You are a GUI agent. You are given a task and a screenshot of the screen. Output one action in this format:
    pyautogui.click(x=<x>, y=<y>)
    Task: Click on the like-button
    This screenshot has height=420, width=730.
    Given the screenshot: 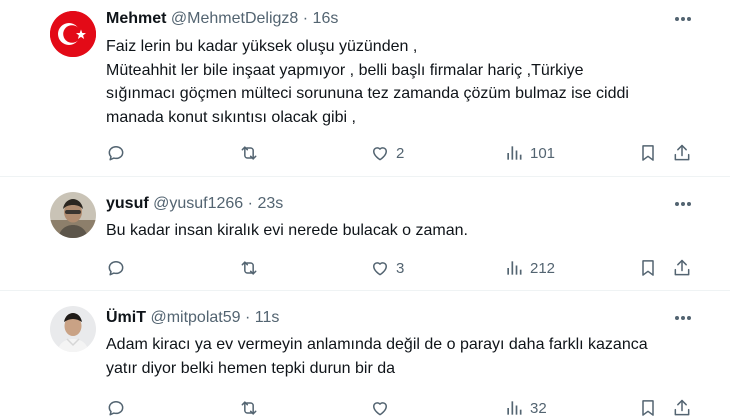 What is the action you would take?
    pyautogui.click(x=383, y=408)
    